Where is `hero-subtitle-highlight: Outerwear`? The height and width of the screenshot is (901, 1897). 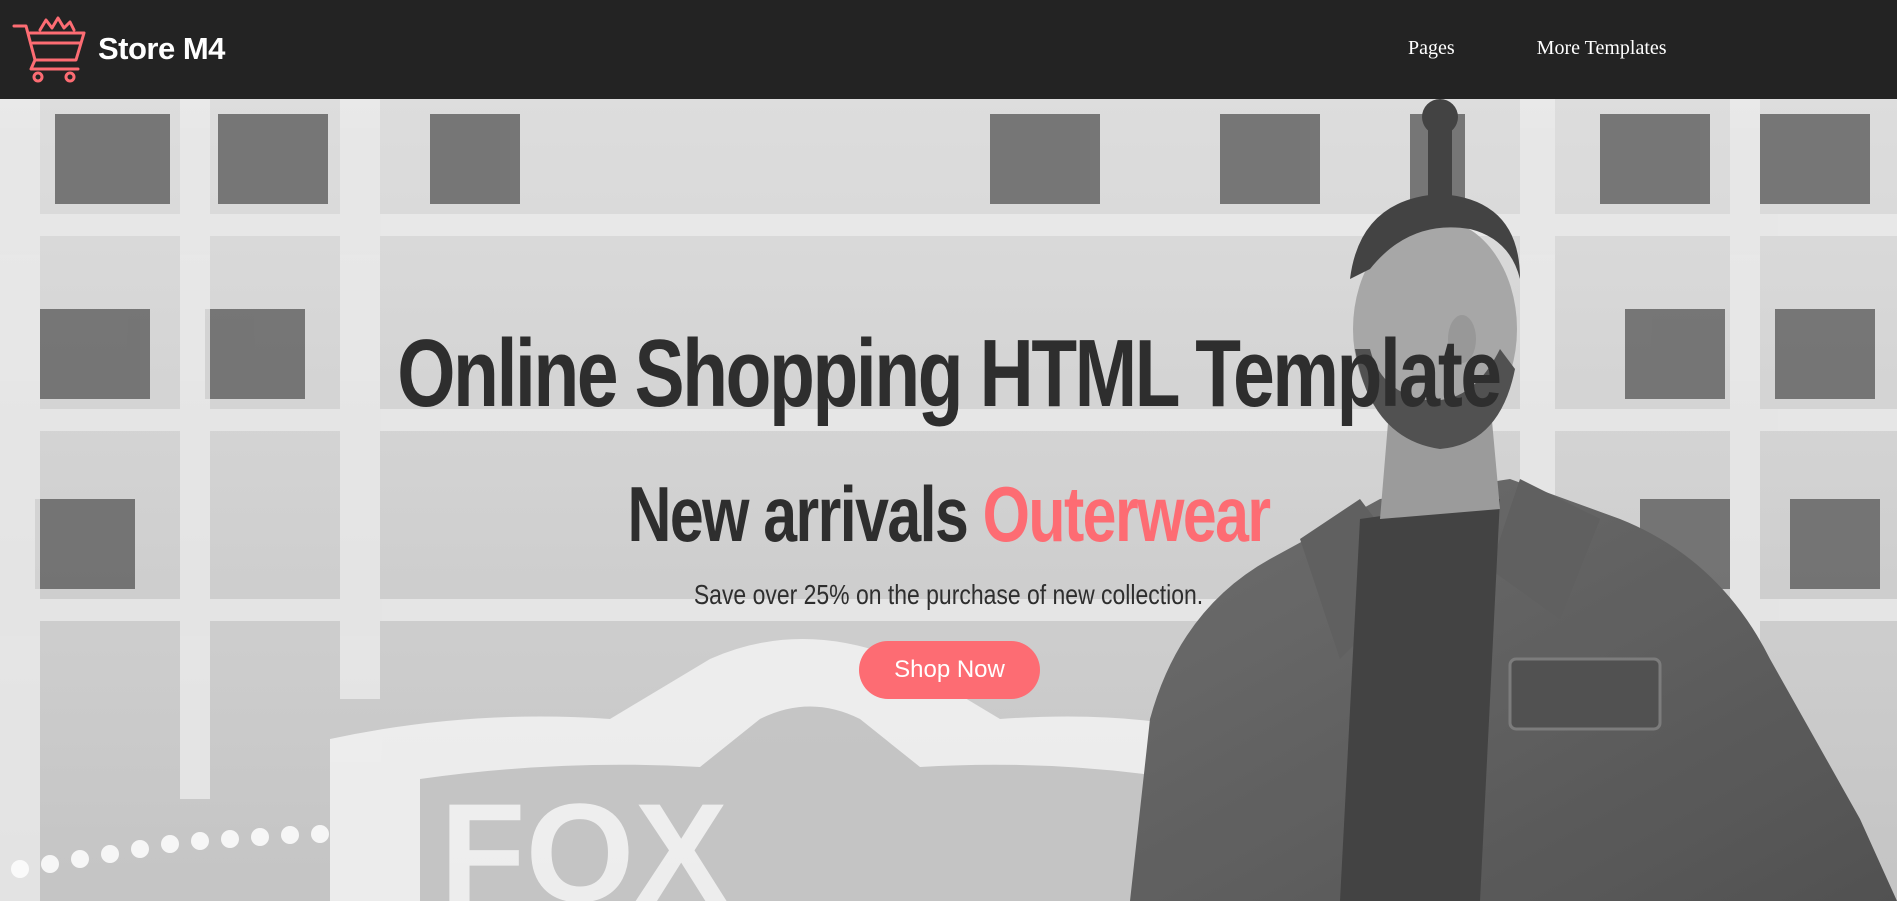 hero-subtitle-highlight: Outerwear is located at coordinates (1126, 514).